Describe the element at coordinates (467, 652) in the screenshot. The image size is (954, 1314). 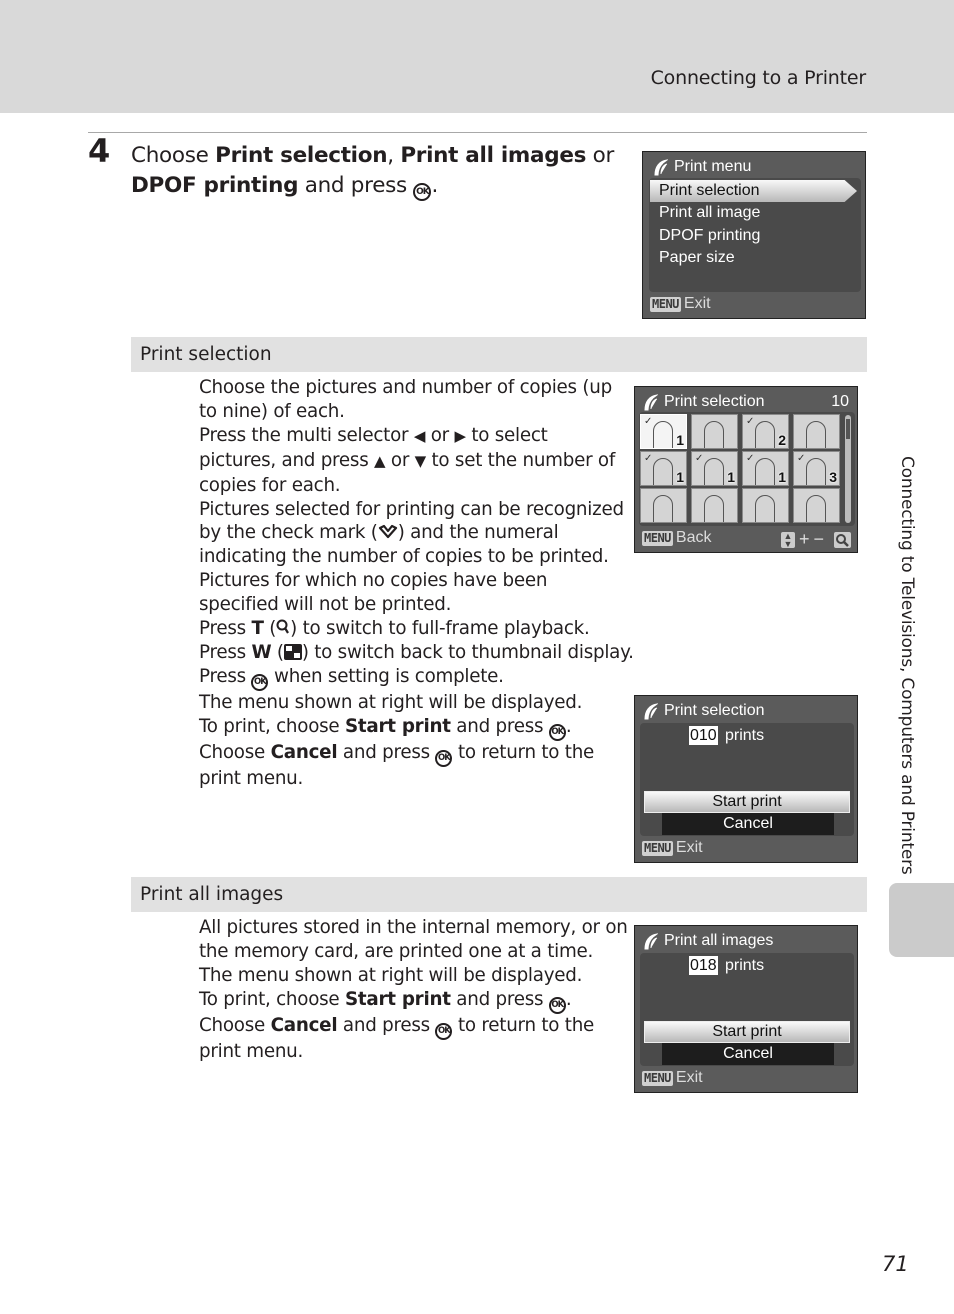
I see `text: ) to switch back to thumbnail display.` at that location.